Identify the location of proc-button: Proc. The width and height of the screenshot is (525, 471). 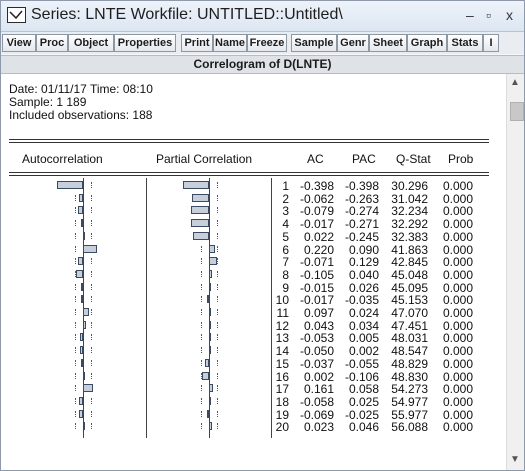
(52, 43).